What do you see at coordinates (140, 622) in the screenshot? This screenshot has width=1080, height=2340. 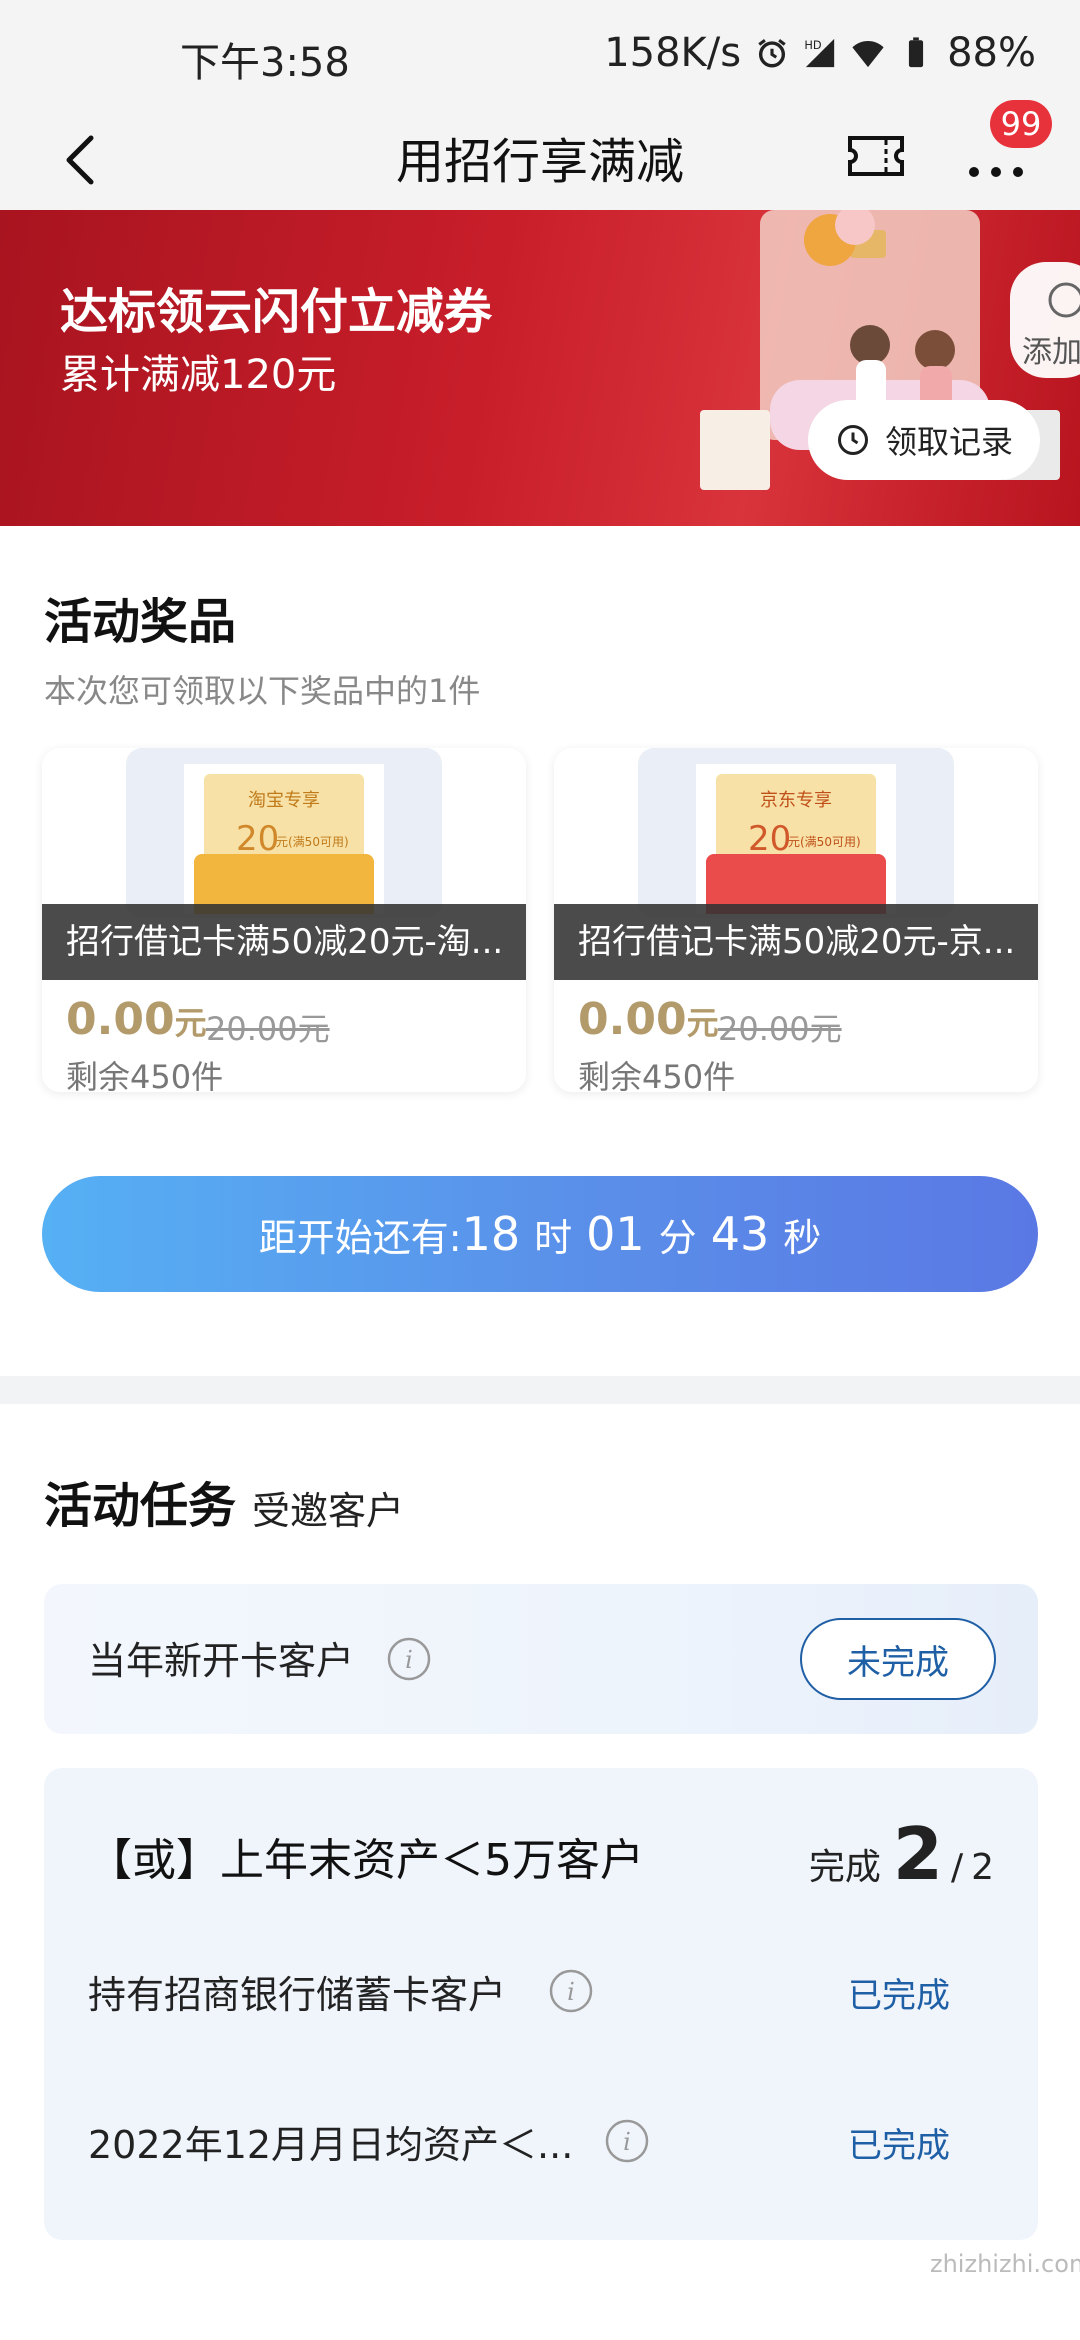 I see `prize-section-title: 活动奖品` at bounding box center [140, 622].